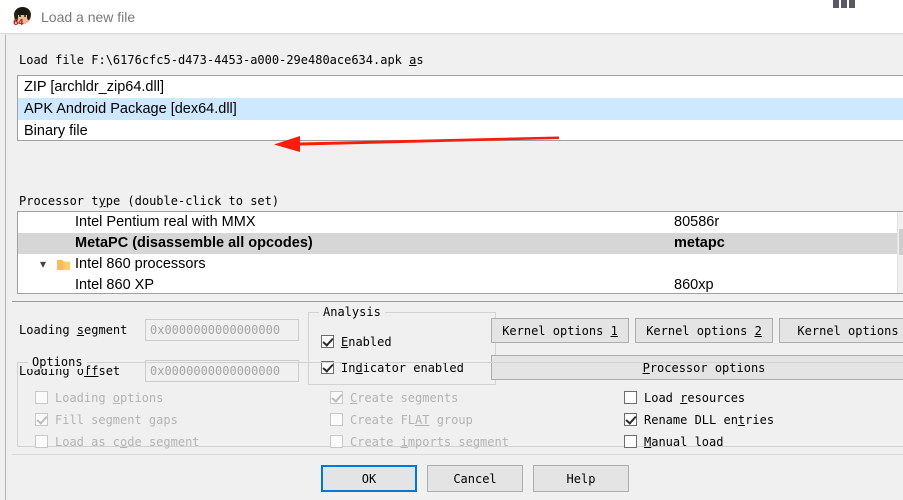 The height and width of the screenshot is (500, 903). What do you see at coordinates (451, 419) in the screenshot?
I see `label-suffix: group` at bounding box center [451, 419].